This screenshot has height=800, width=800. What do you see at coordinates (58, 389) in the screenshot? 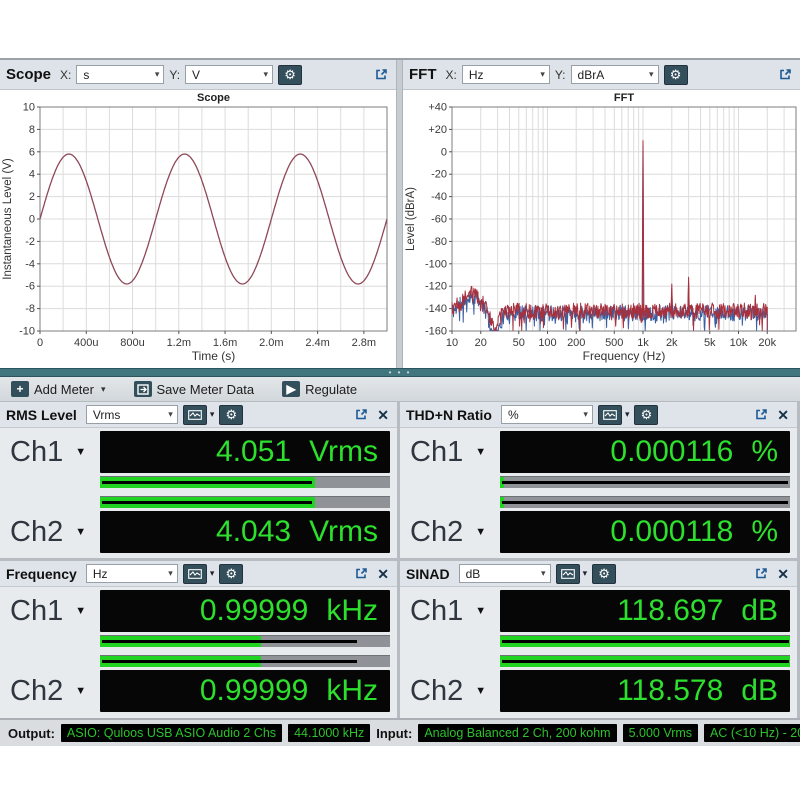
I see `add-meter-button: + Add Meter ▾` at bounding box center [58, 389].